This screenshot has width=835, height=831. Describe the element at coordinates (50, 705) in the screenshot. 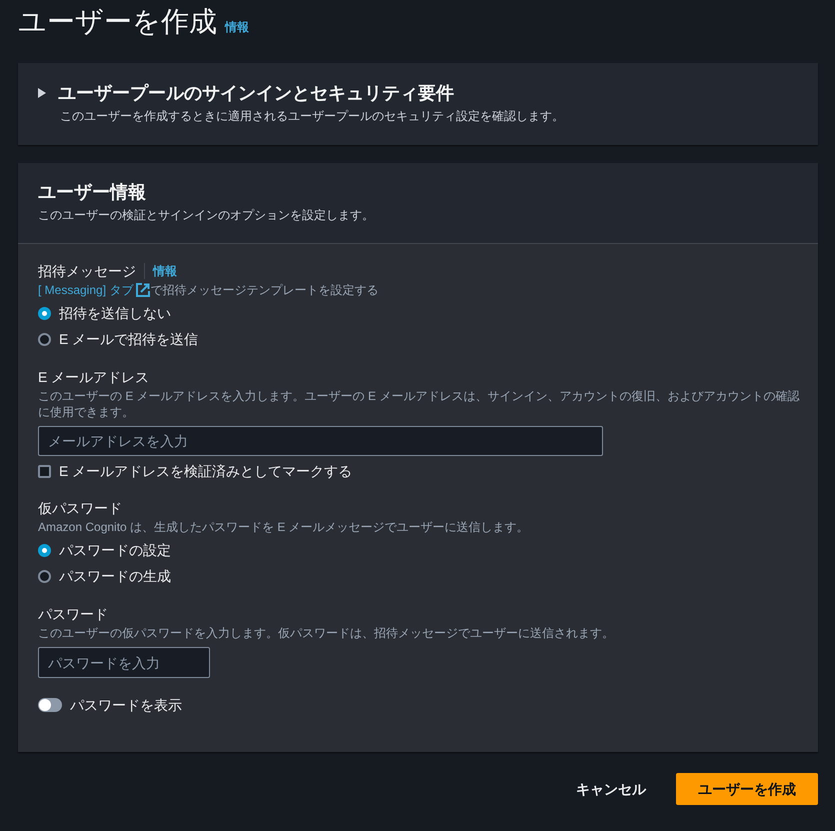

I see `toggle-switch` at that location.